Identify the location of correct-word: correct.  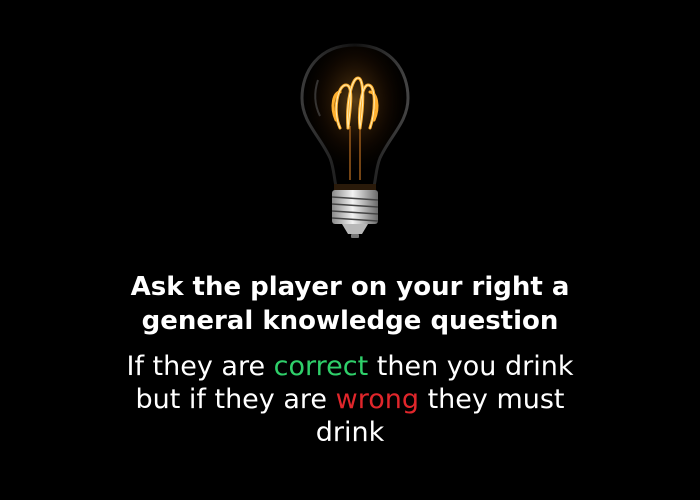
(321, 366).